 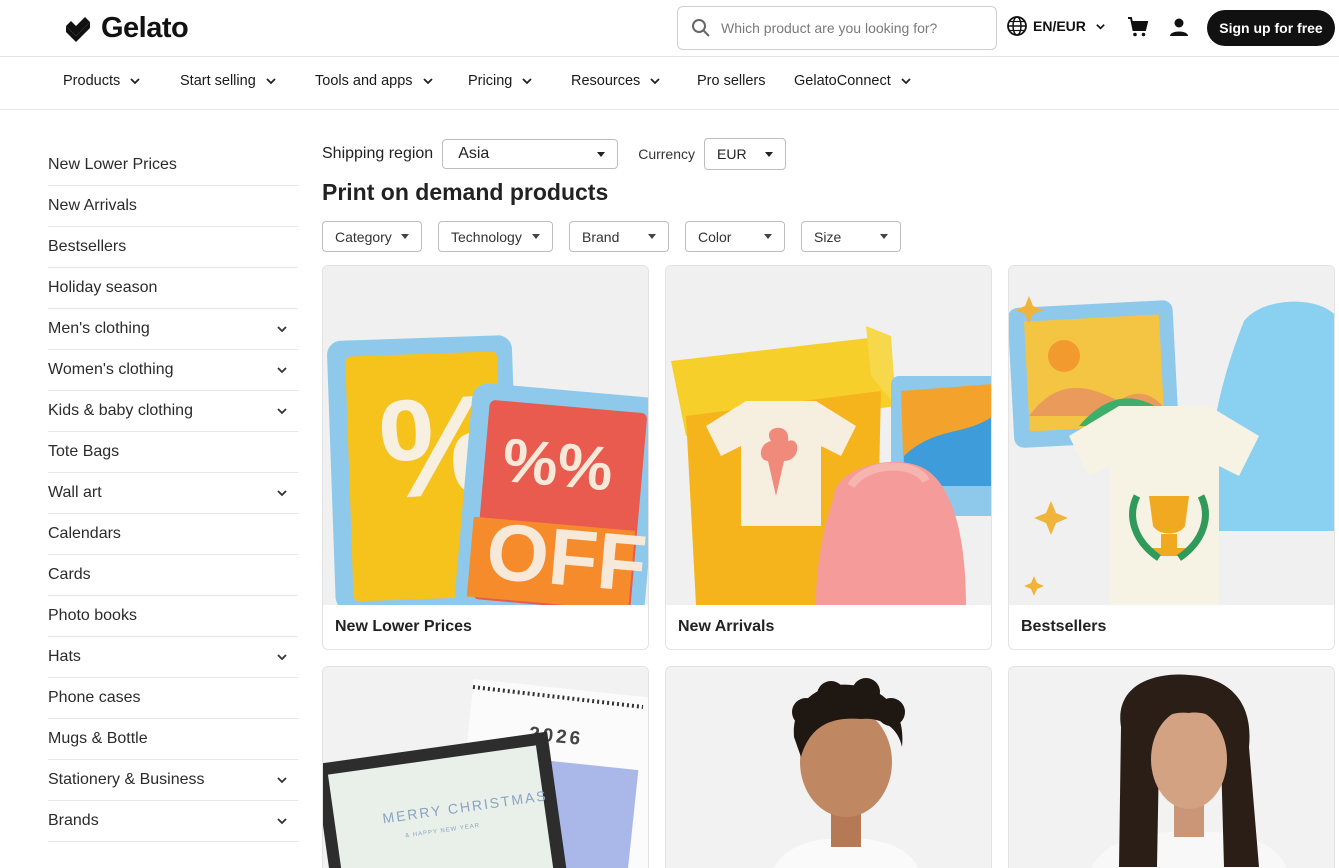 What do you see at coordinates (173, 698) in the screenshot?
I see `sidebar-item-phone-cases: Phone cases` at bounding box center [173, 698].